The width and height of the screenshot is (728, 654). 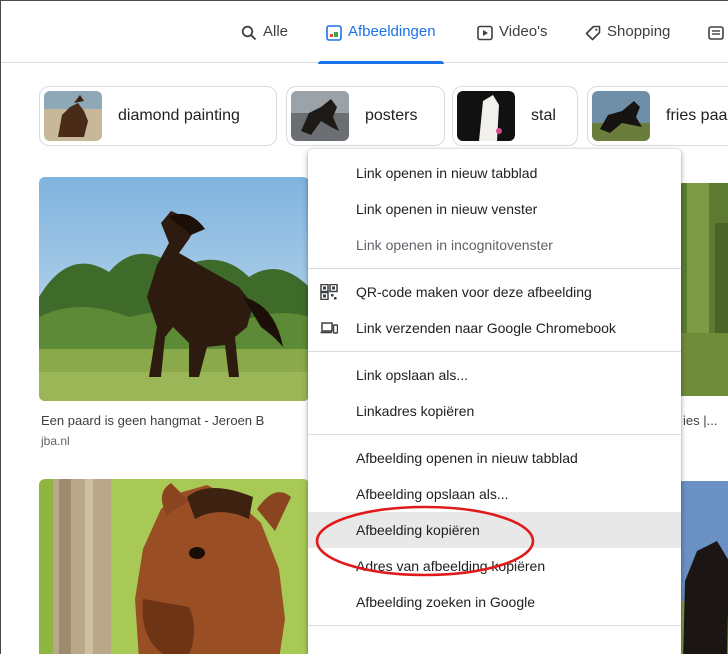 What do you see at coordinates (334, 33) in the screenshot?
I see `image-icon` at bounding box center [334, 33].